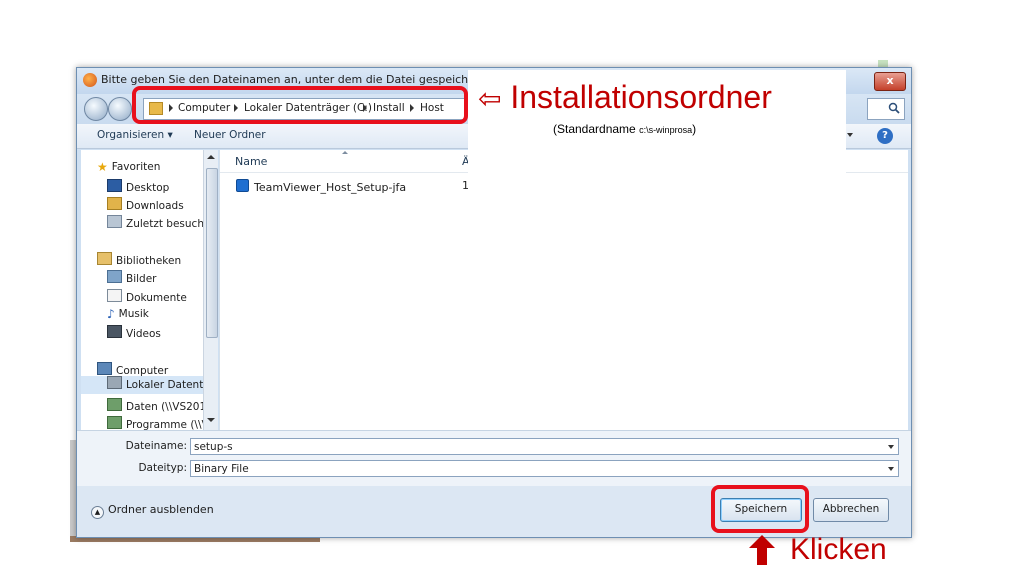 Image resolution: width=1024 pixels, height=576 pixels. Describe the element at coordinates (666, 130) in the screenshot. I see `annotation-sub-path: c:\s-winprosa` at that location.